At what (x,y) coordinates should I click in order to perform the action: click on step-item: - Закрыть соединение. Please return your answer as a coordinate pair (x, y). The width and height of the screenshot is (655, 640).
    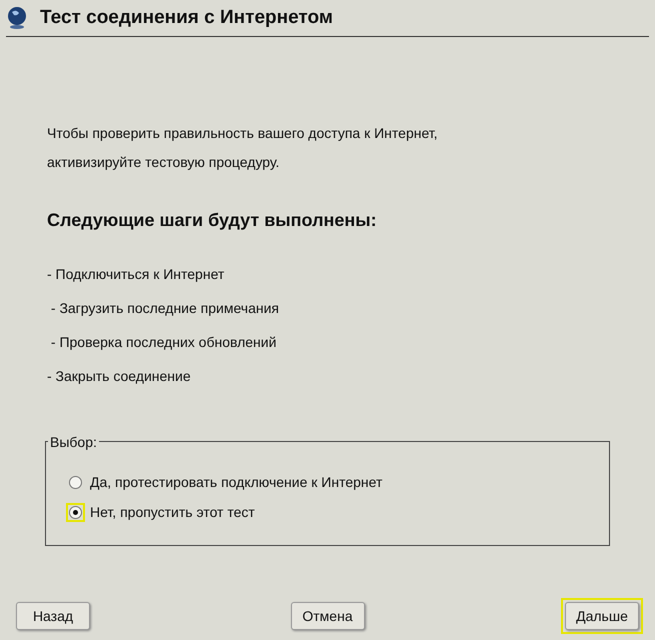
    Looking at the image, I should click on (119, 376).